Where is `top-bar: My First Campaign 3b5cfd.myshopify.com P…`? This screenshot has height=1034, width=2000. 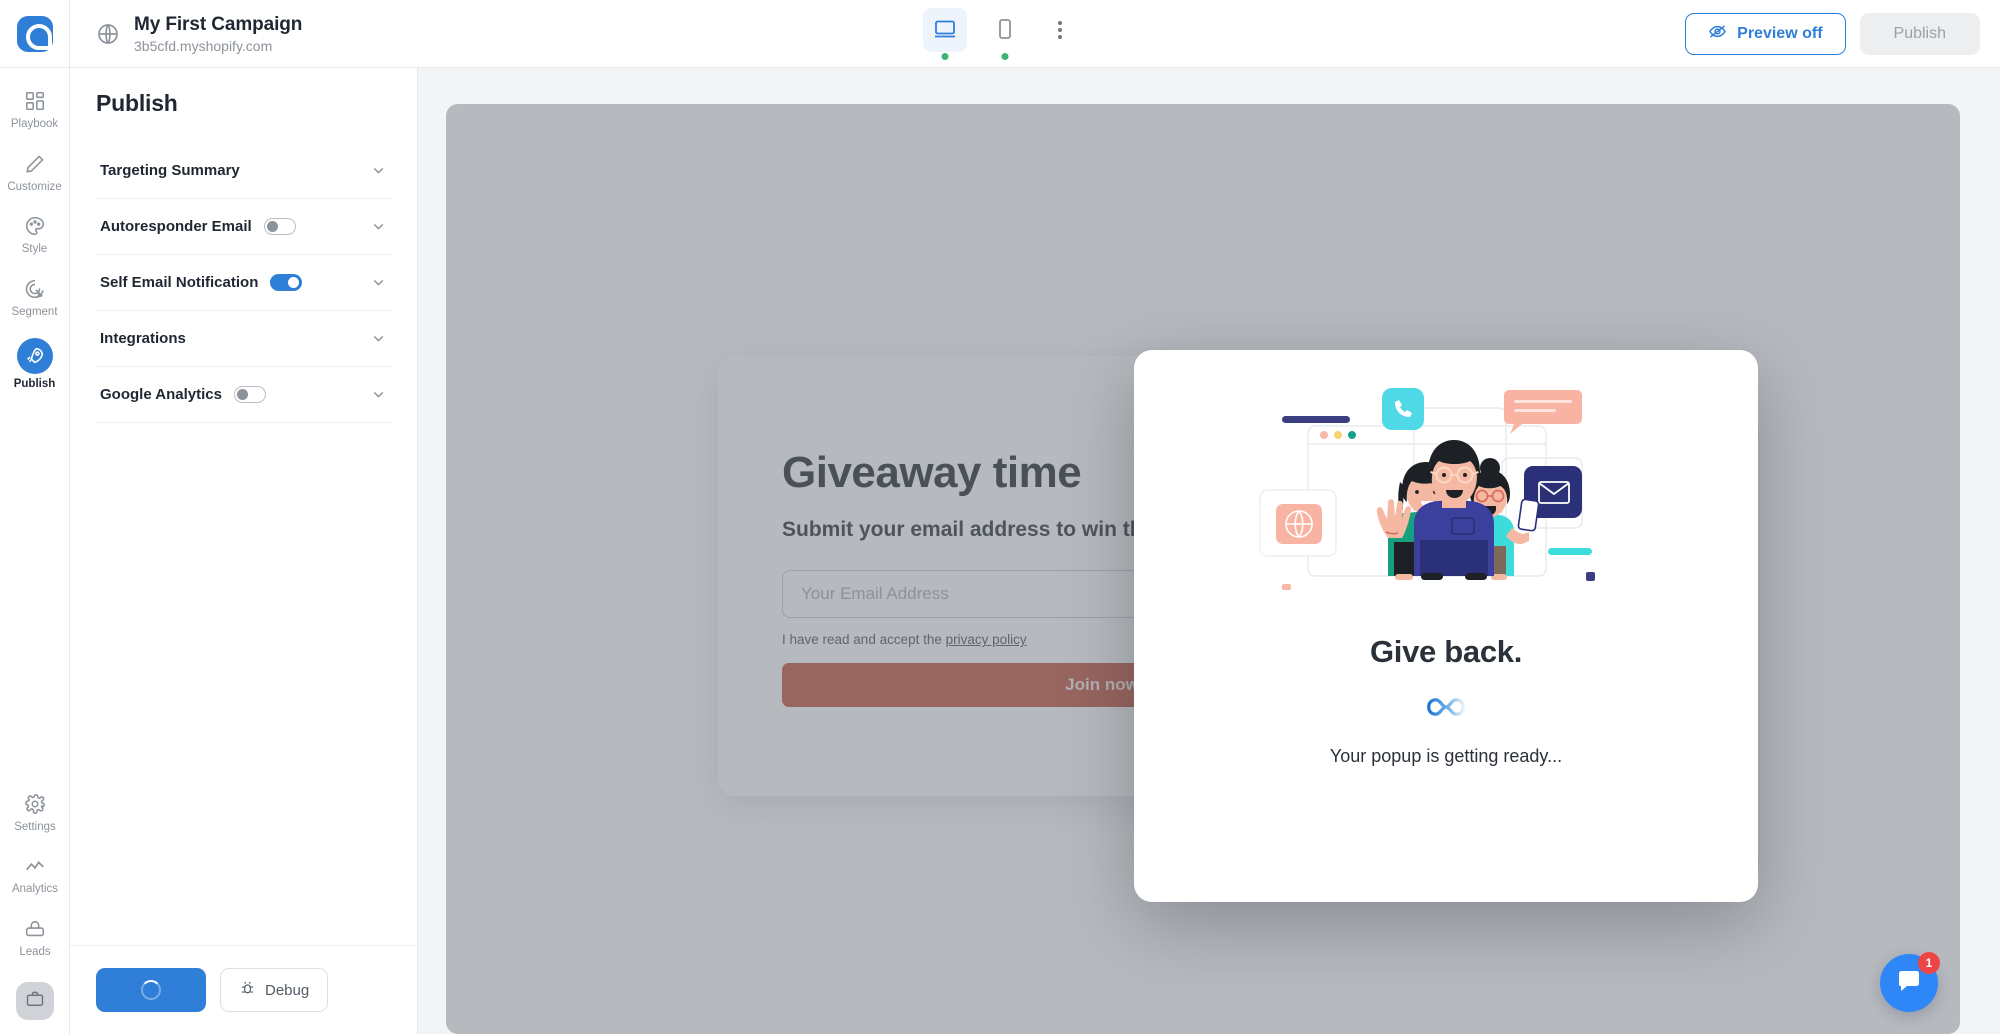 top-bar: My First Campaign 3b5cfd.myshopify.com P… is located at coordinates (1000, 34).